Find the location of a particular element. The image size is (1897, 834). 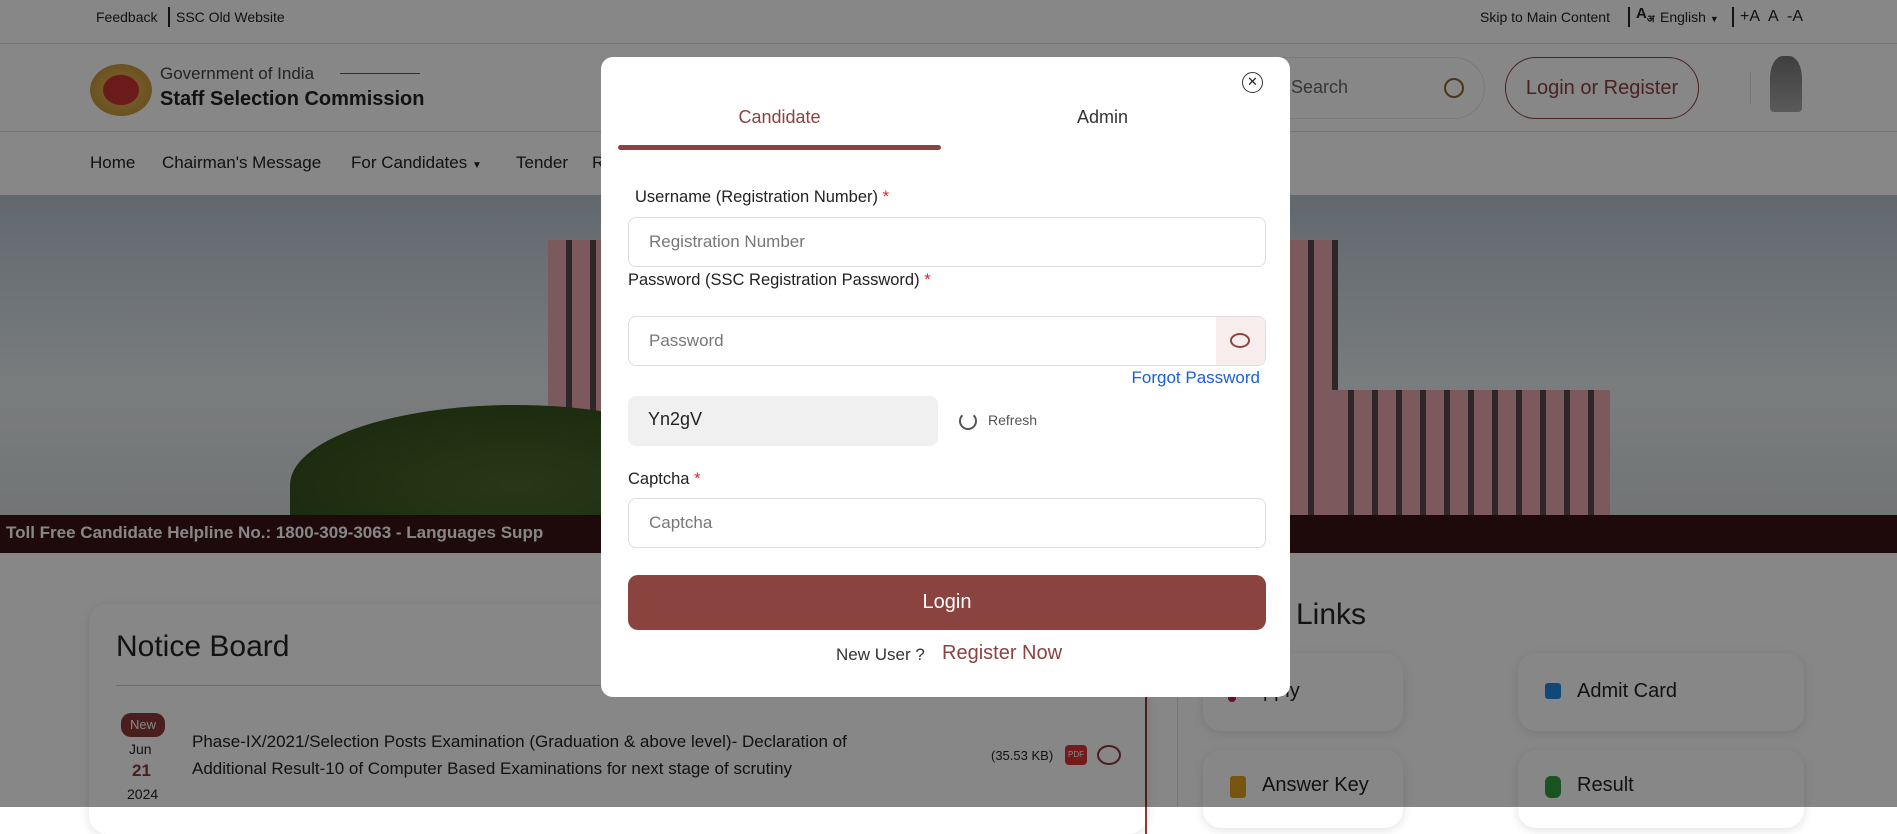

tab-candidate: Candidate is located at coordinates (779, 117).